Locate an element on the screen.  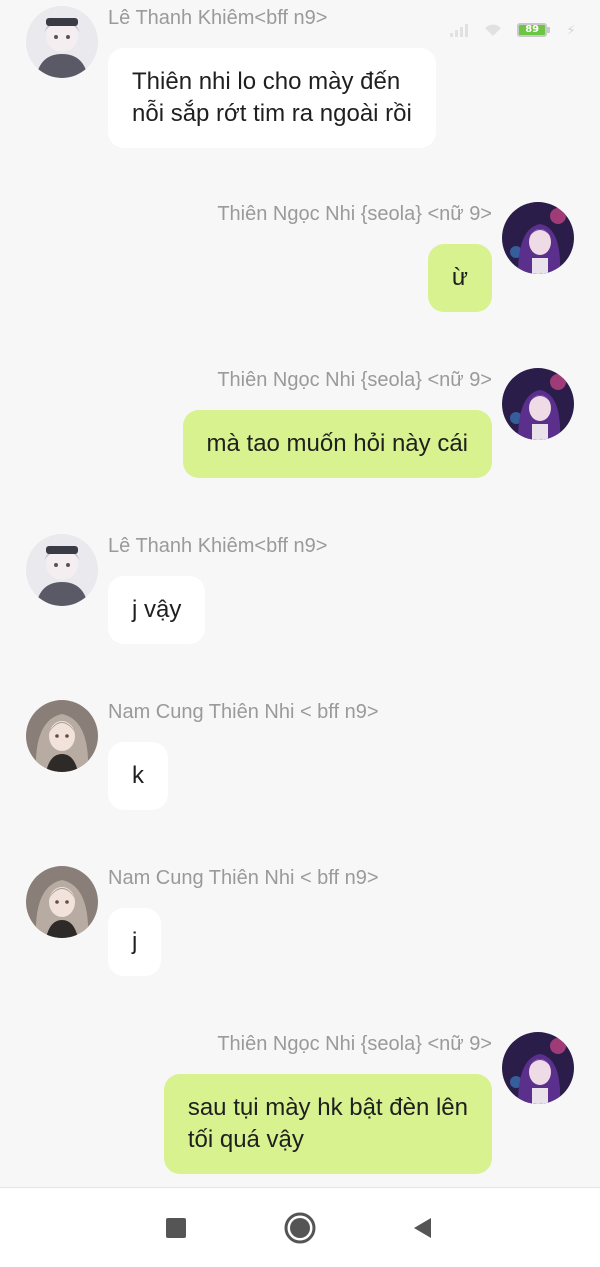
message-bubble: mà tao muốn hỏi này cái is located at coordinates (337, 444).